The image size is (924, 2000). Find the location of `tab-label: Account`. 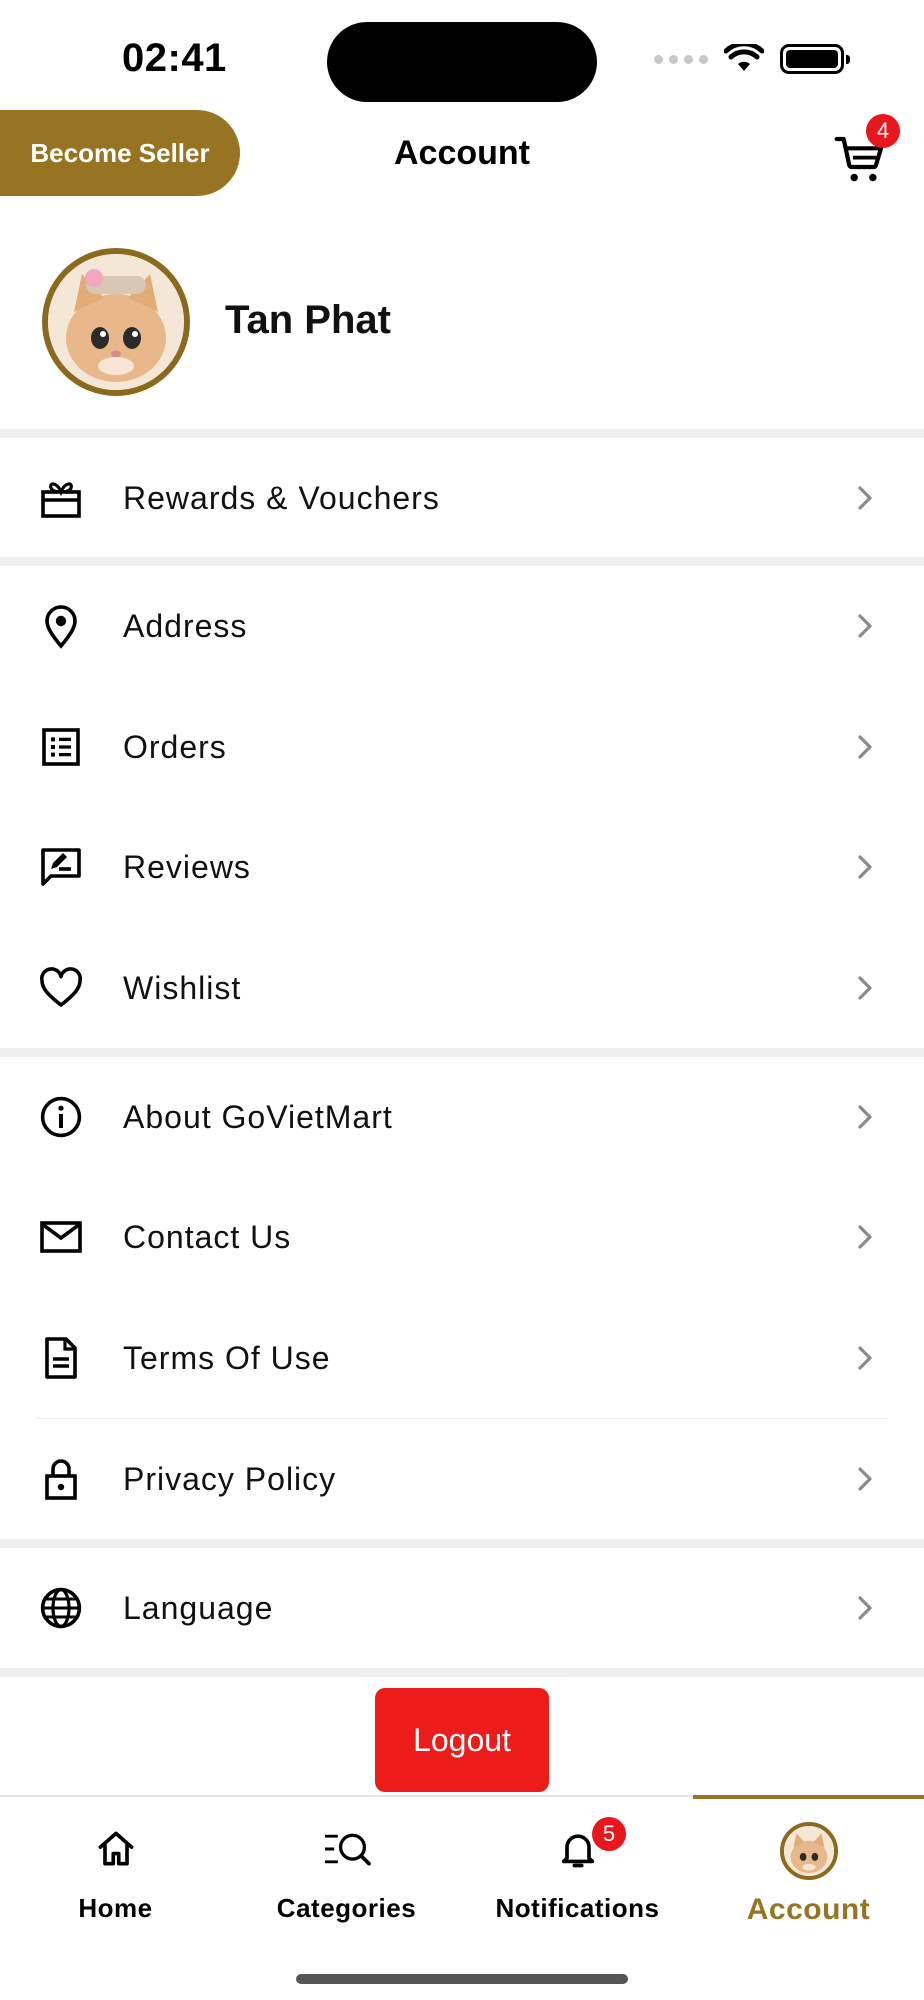

tab-label: Account is located at coordinates (808, 1909).